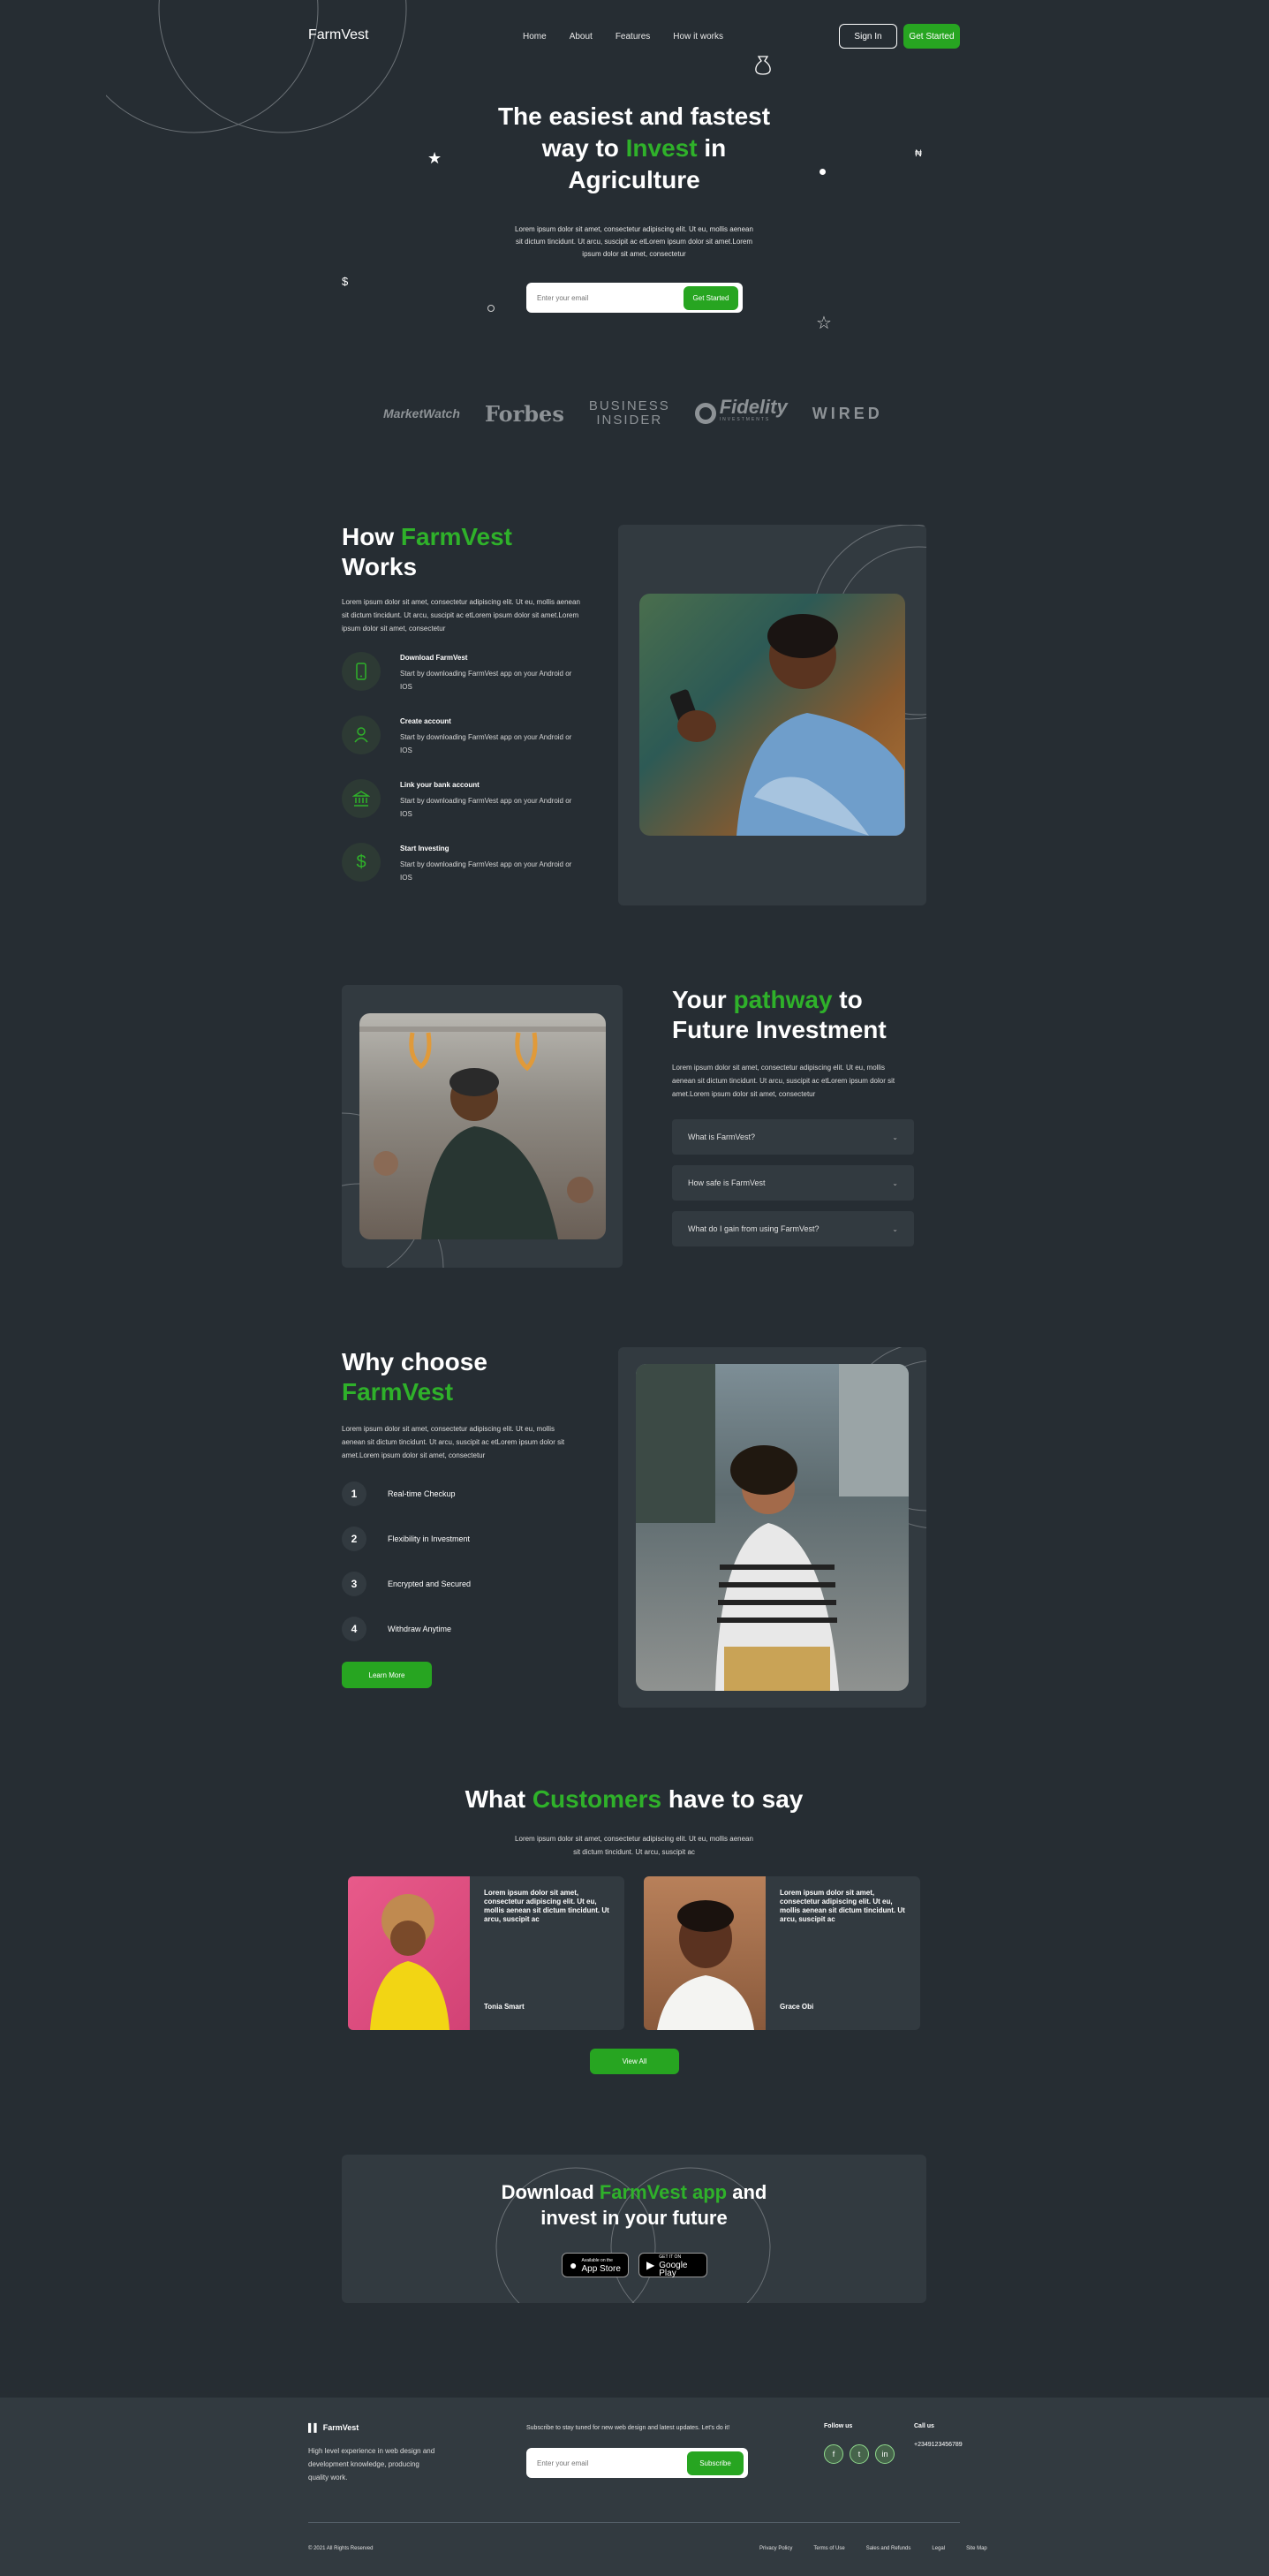  Describe the element at coordinates (595, 2265) in the screenshot. I see `app-store-button: ● Available on the App Store` at that location.